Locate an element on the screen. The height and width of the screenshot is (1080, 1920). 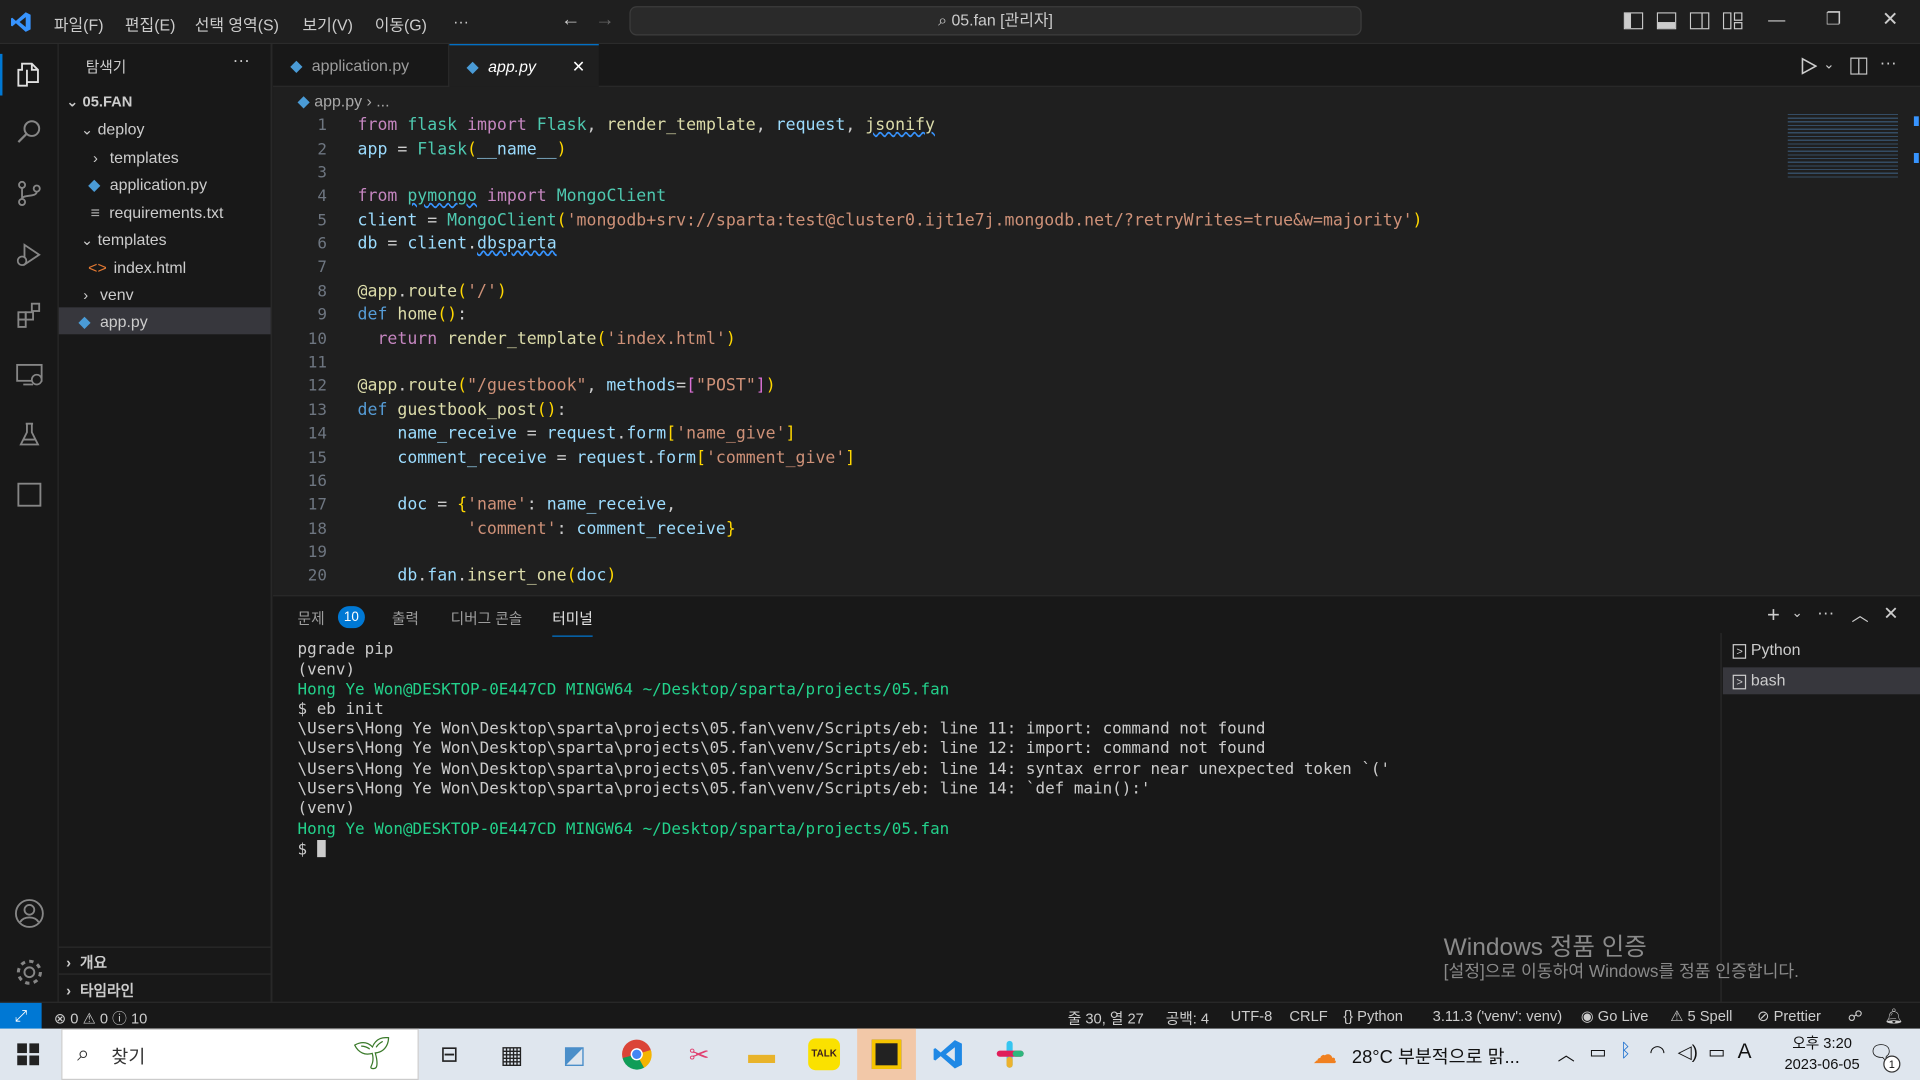
clock-time: 오후 3:20 is located at coordinates (1822, 1042).